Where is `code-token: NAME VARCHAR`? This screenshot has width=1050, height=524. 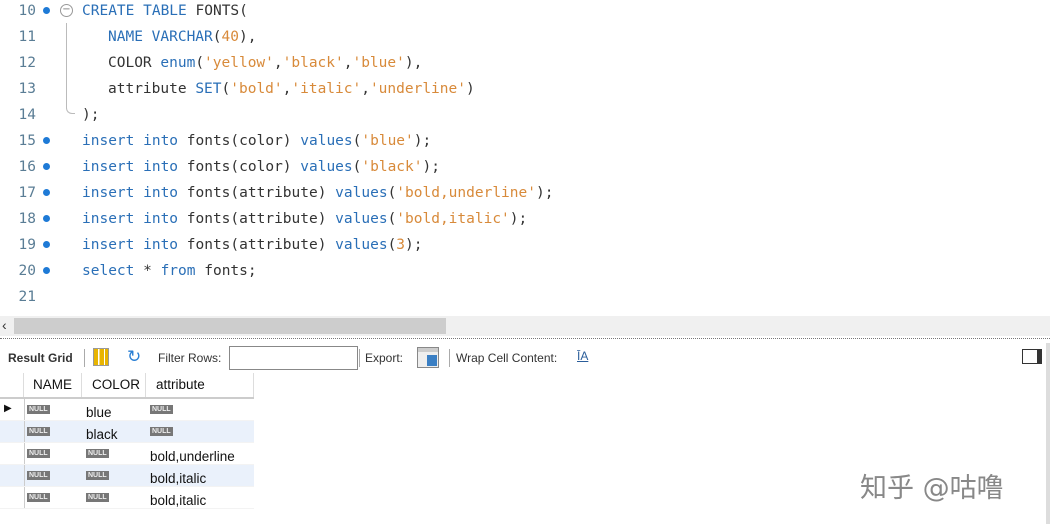 code-token: NAME VARCHAR is located at coordinates (160, 37).